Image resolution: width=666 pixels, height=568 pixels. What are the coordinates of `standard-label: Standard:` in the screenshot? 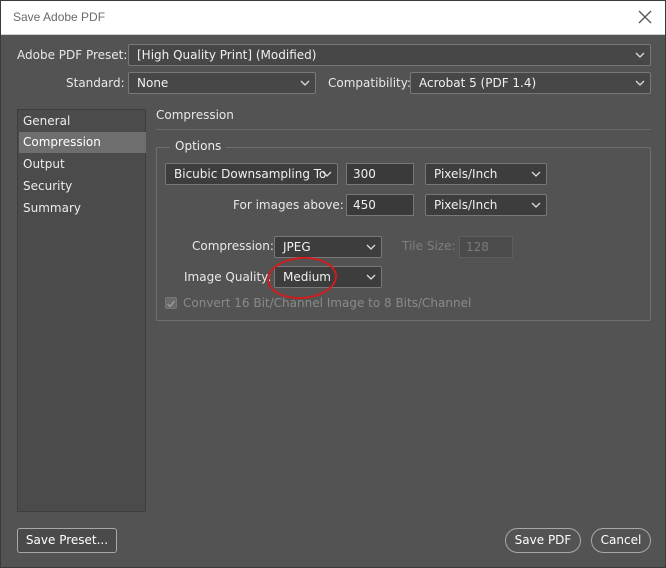 It's located at (95, 83).